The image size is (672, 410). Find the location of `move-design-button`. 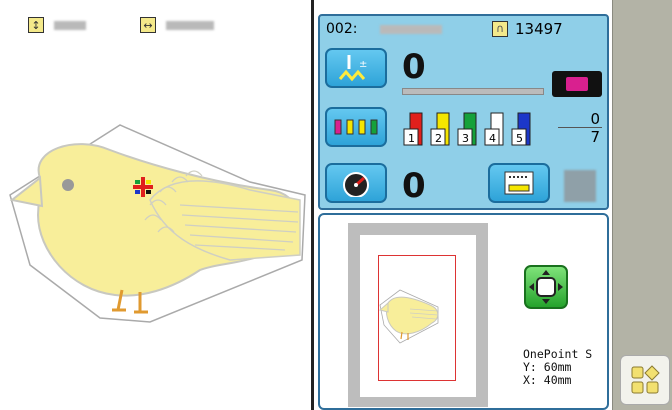

move-design-button is located at coordinates (546, 287).